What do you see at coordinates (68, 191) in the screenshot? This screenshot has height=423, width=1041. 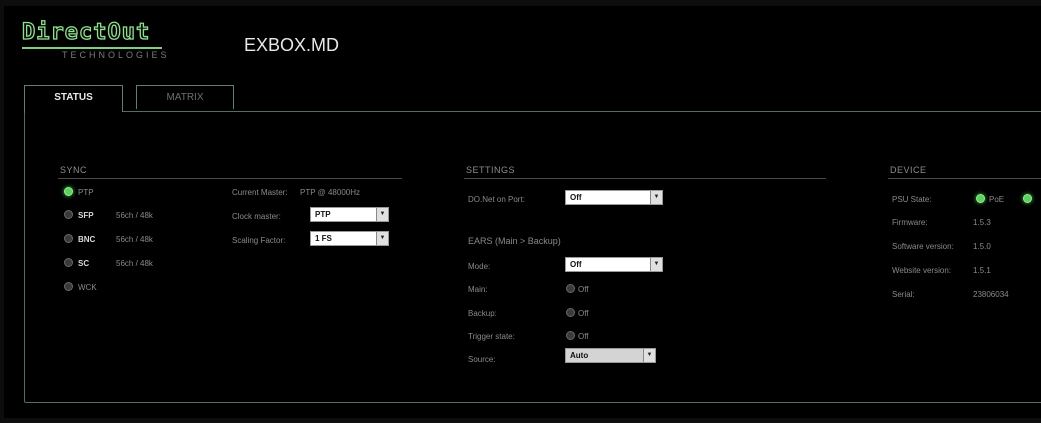 I see `sync-ptp-indicator` at bounding box center [68, 191].